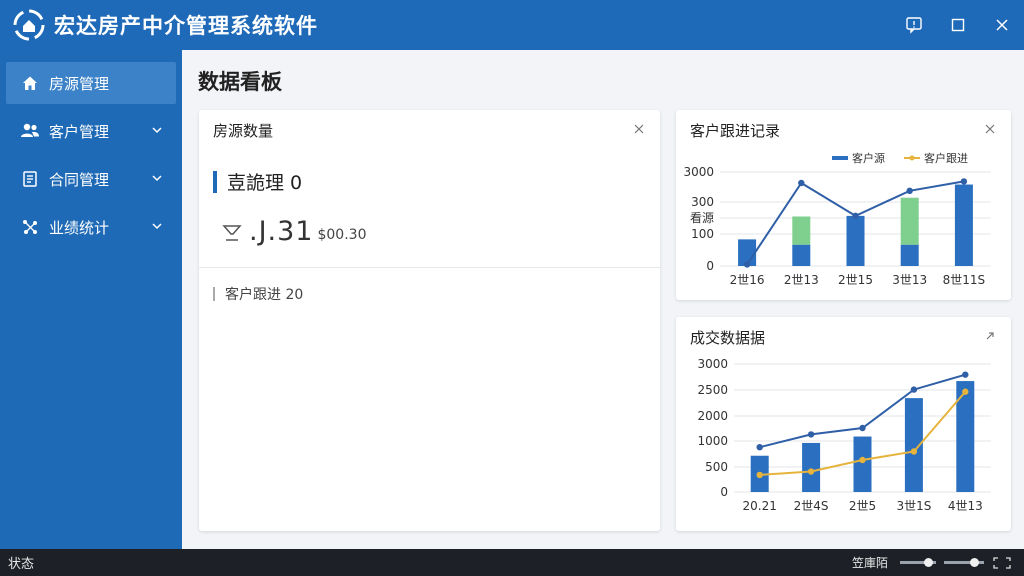 This screenshot has width=1024, height=576. What do you see at coordinates (918, 562) in the screenshot?
I see `zoom-slider` at bounding box center [918, 562].